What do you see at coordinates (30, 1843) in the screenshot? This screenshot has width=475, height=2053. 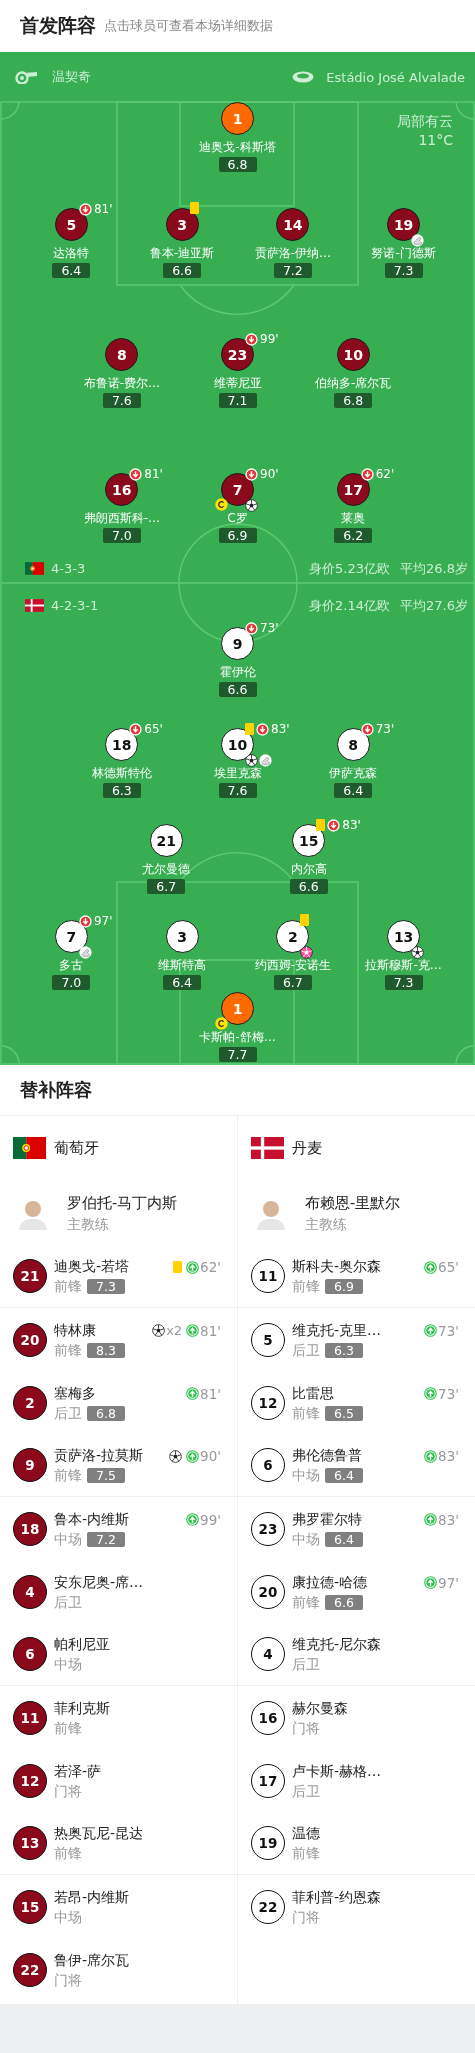 I see `player-number: 13` at bounding box center [30, 1843].